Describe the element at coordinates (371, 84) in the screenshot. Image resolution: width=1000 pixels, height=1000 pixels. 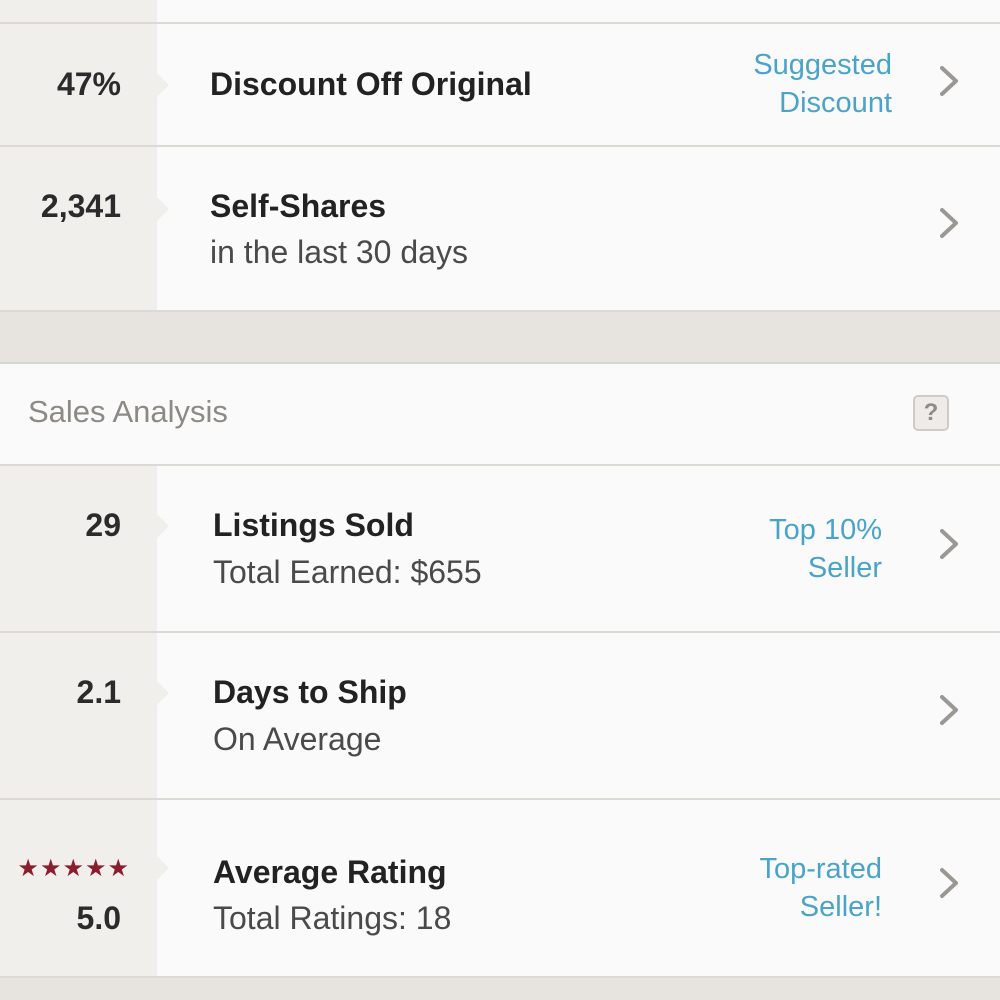
I see `discount-title: Discount Off Original` at that location.